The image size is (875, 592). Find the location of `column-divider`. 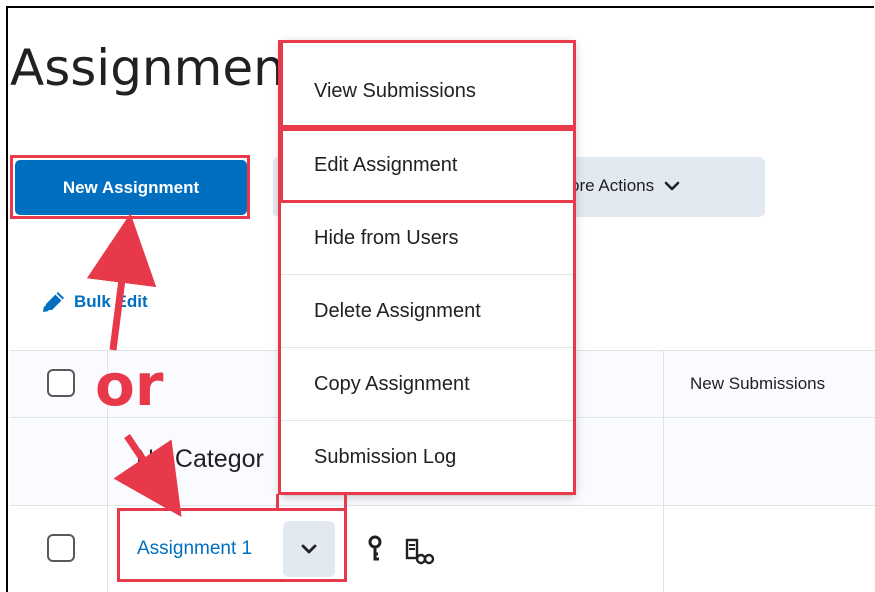

column-divider is located at coordinates (663, 471).